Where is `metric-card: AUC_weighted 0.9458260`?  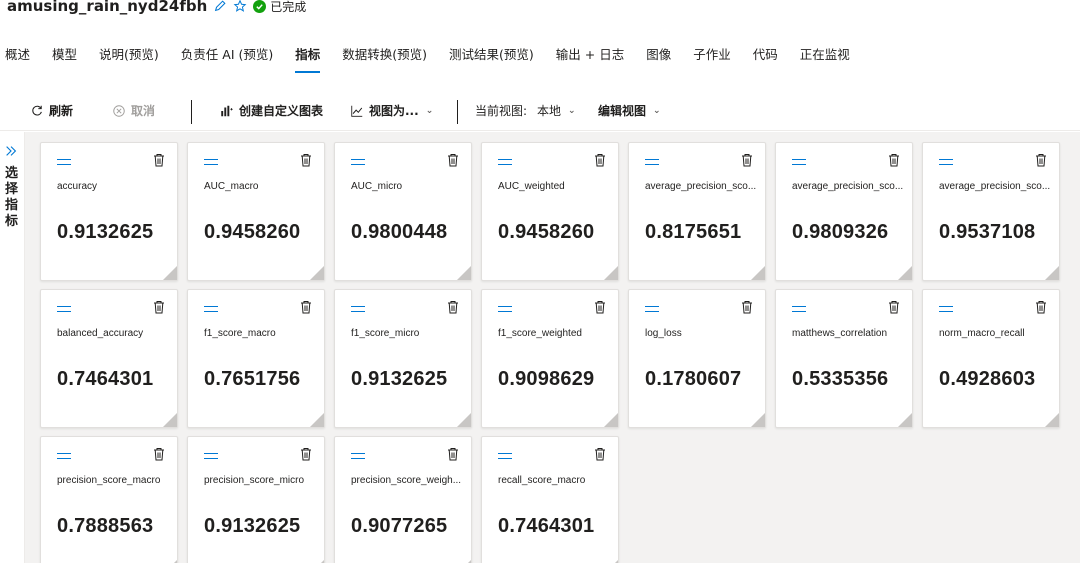
metric-card: AUC_weighted 0.9458260 is located at coordinates (550, 211).